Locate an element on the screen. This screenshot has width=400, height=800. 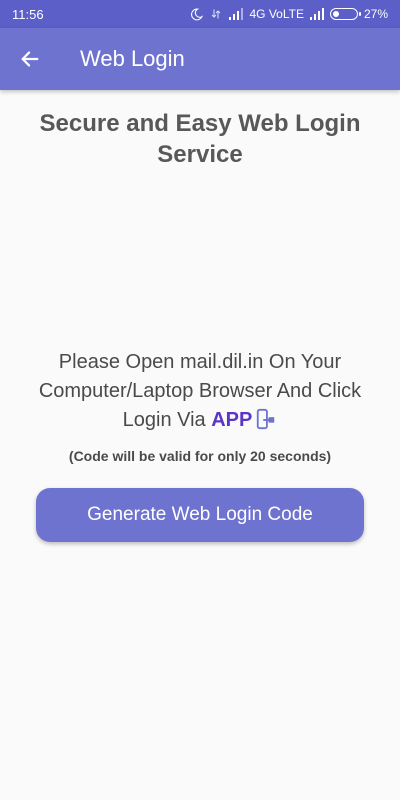
battery-percent: 27% is located at coordinates (375, 14).